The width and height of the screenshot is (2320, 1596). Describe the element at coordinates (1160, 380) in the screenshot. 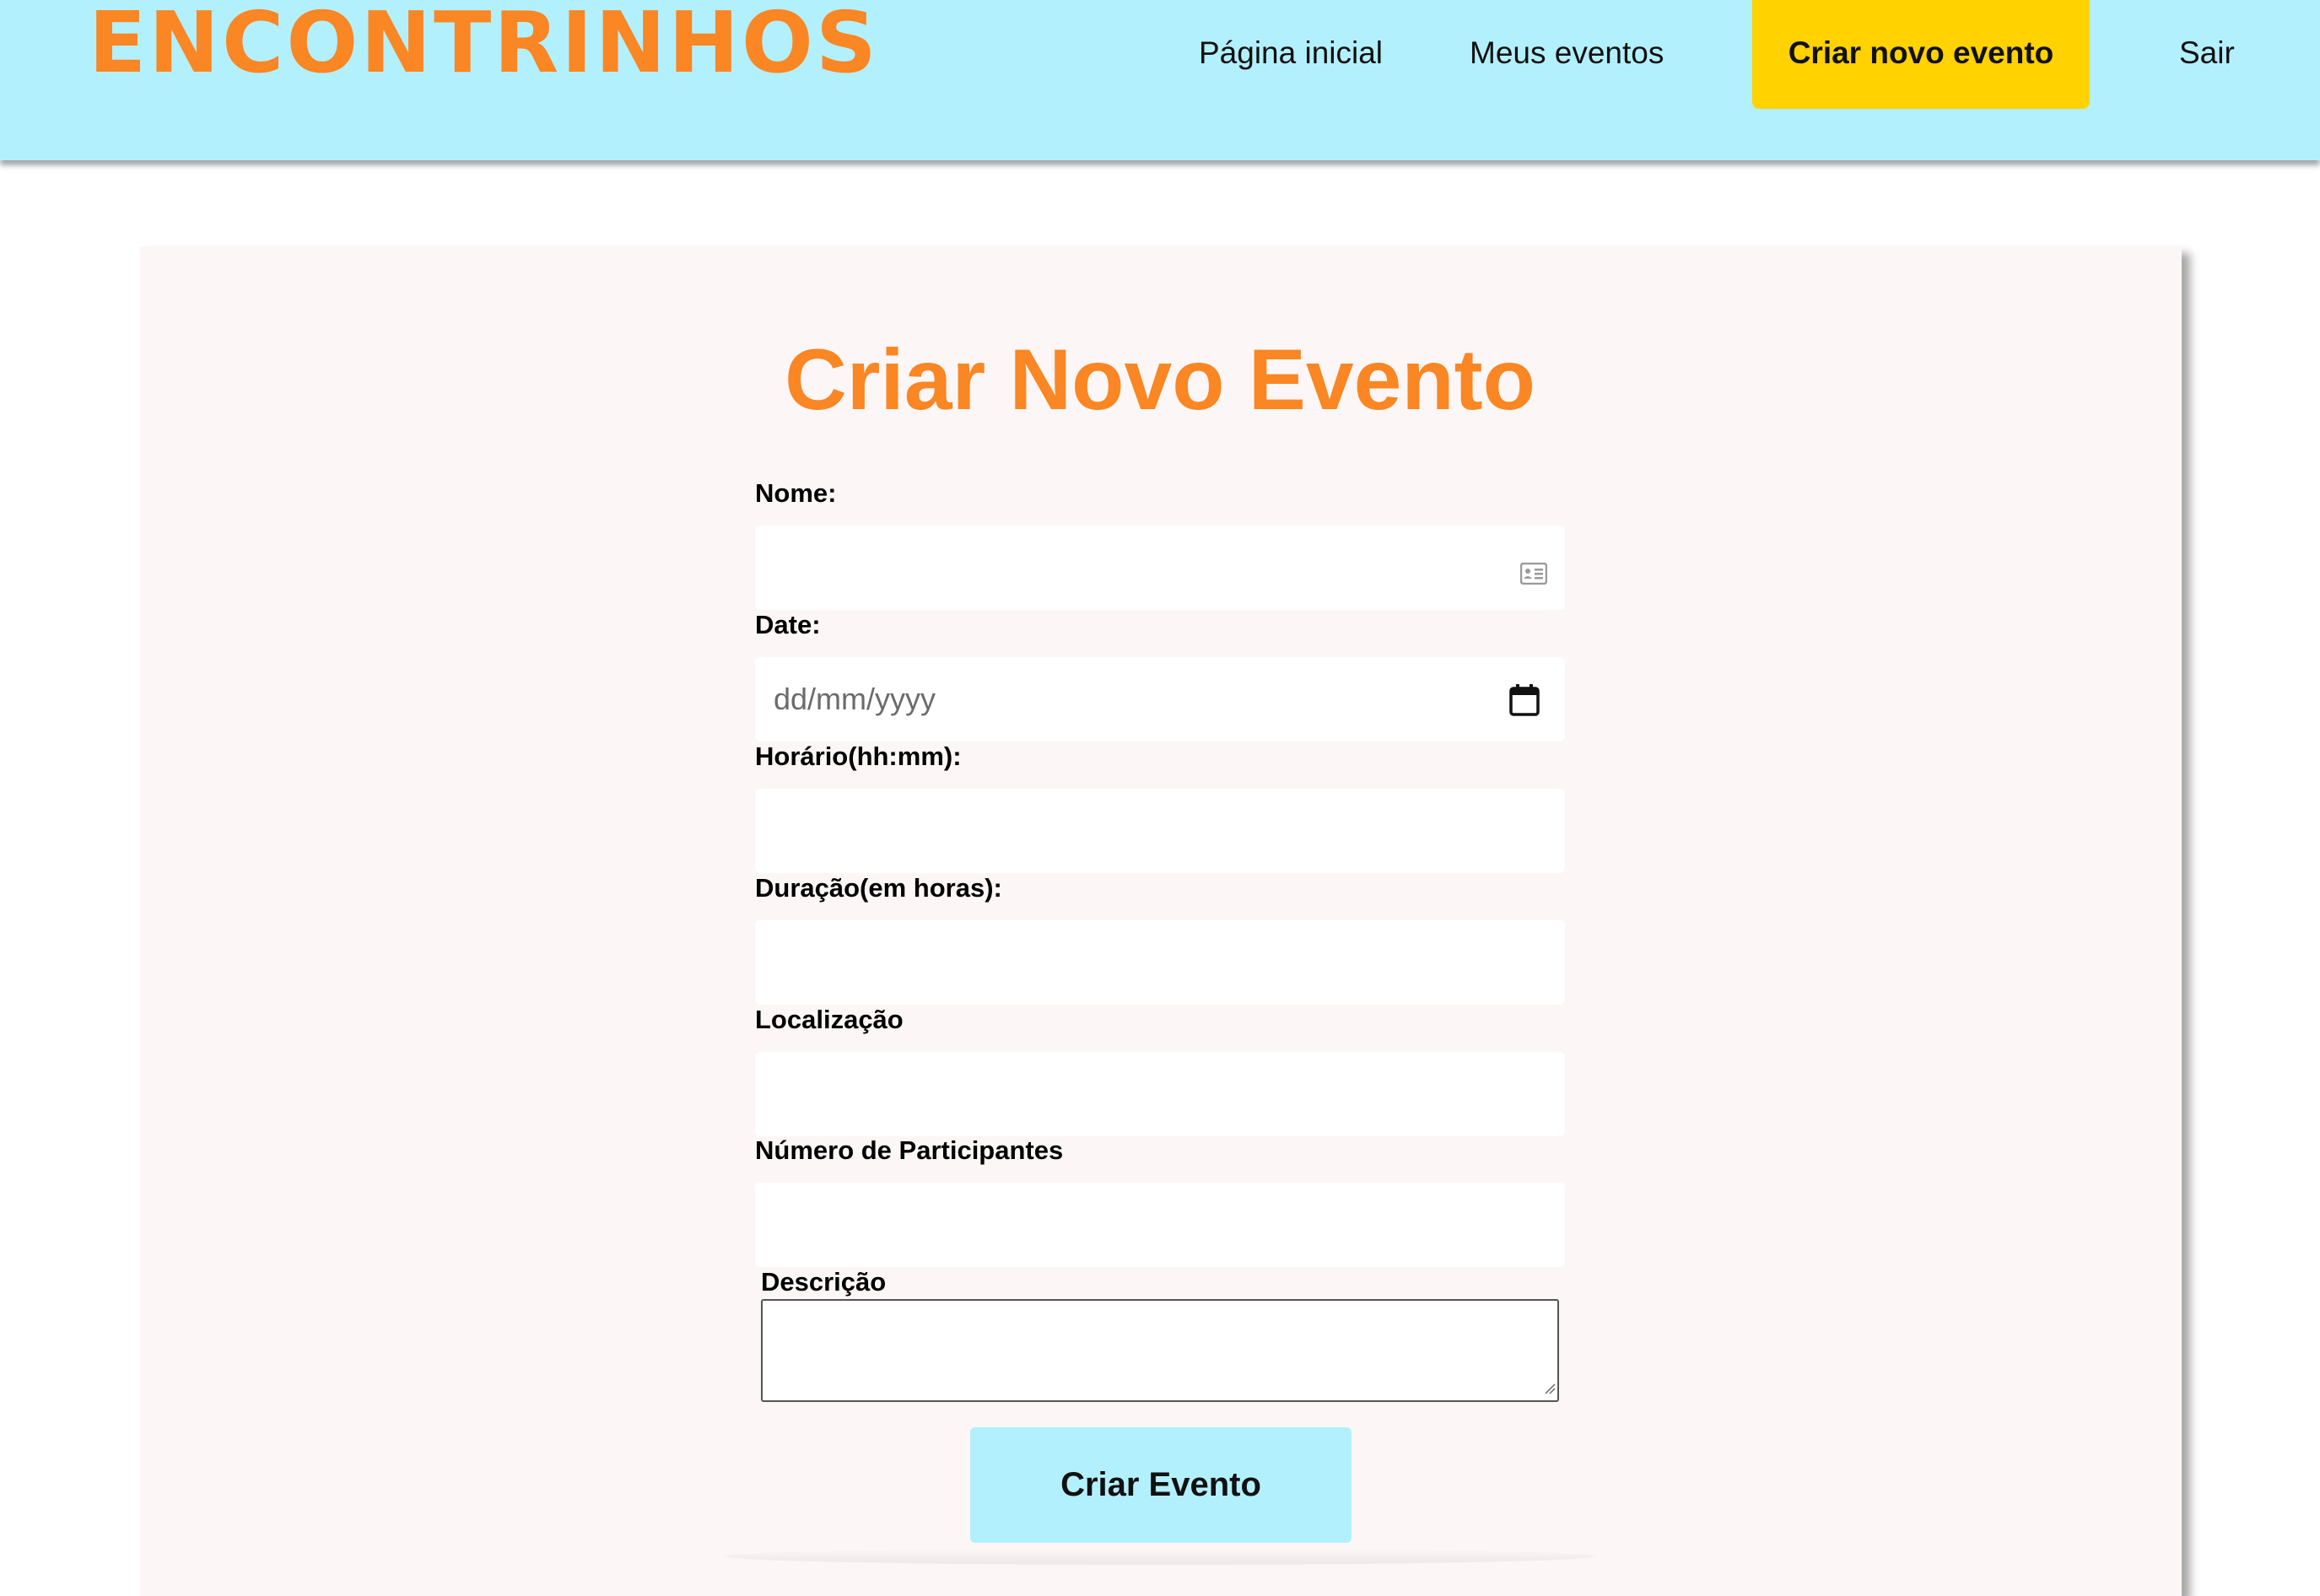

I see `page-title: Criar Novo Evento` at that location.